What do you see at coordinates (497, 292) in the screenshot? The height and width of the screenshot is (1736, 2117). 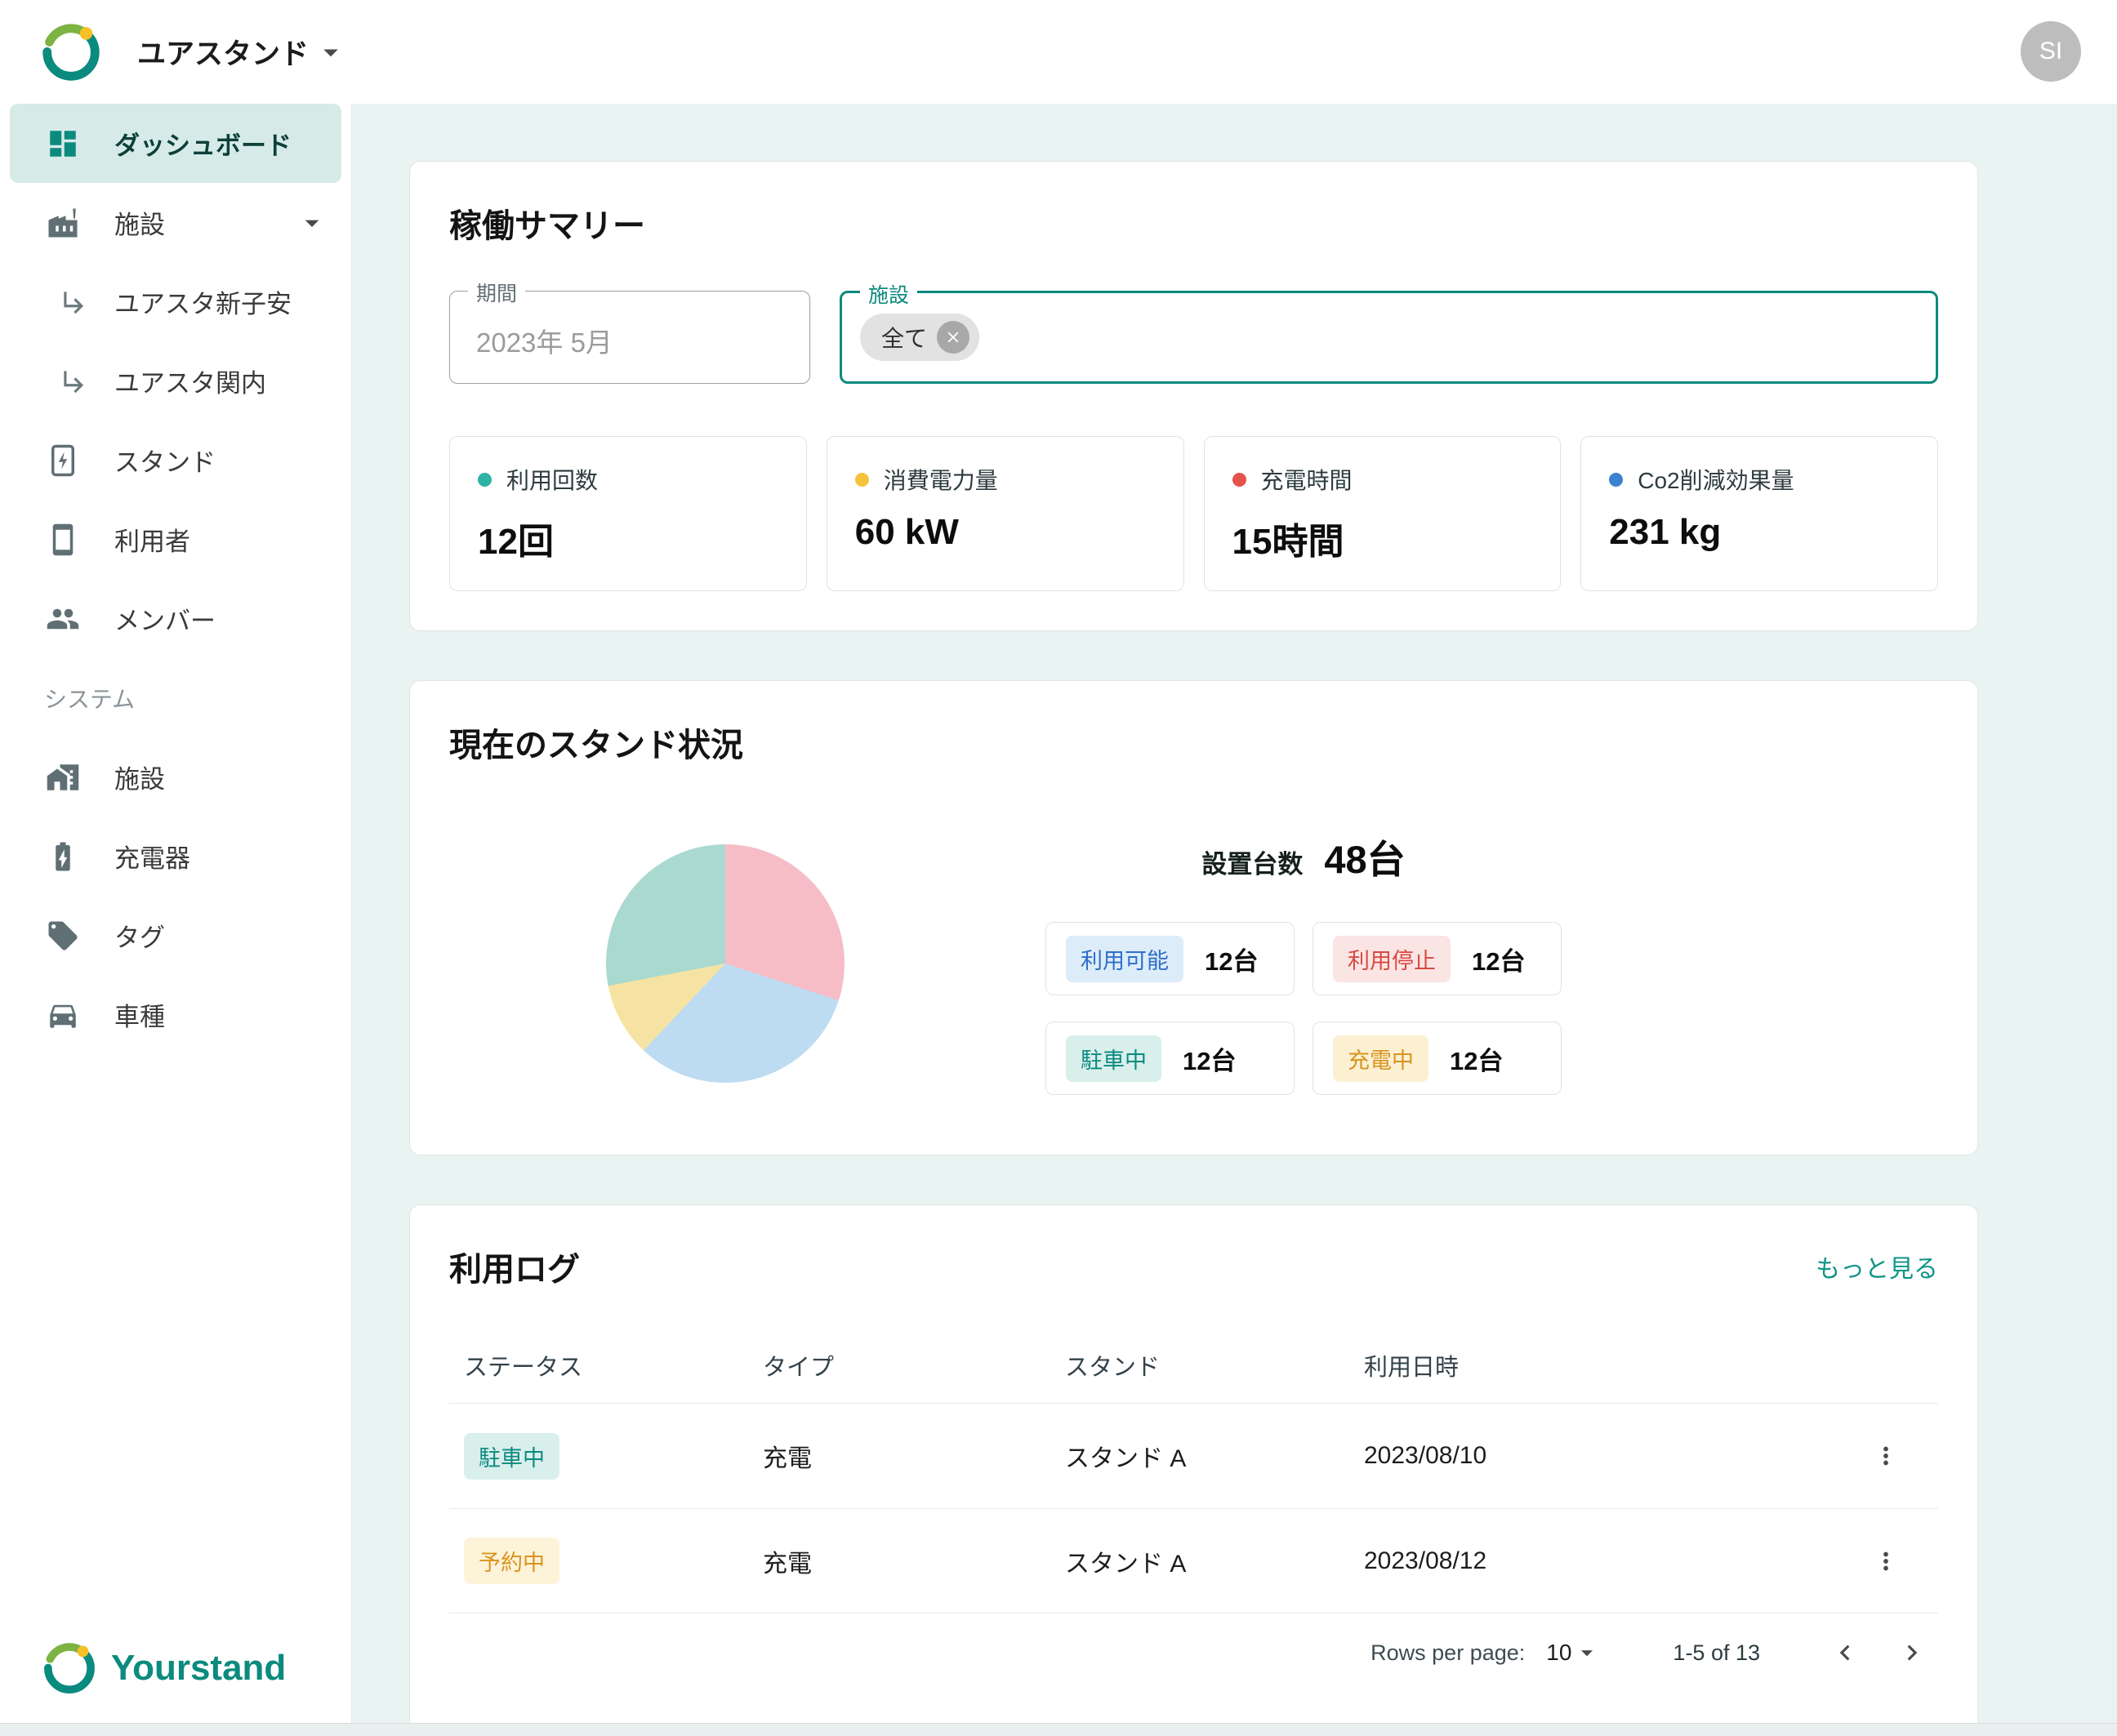 I see `period-label: 期間` at bounding box center [497, 292].